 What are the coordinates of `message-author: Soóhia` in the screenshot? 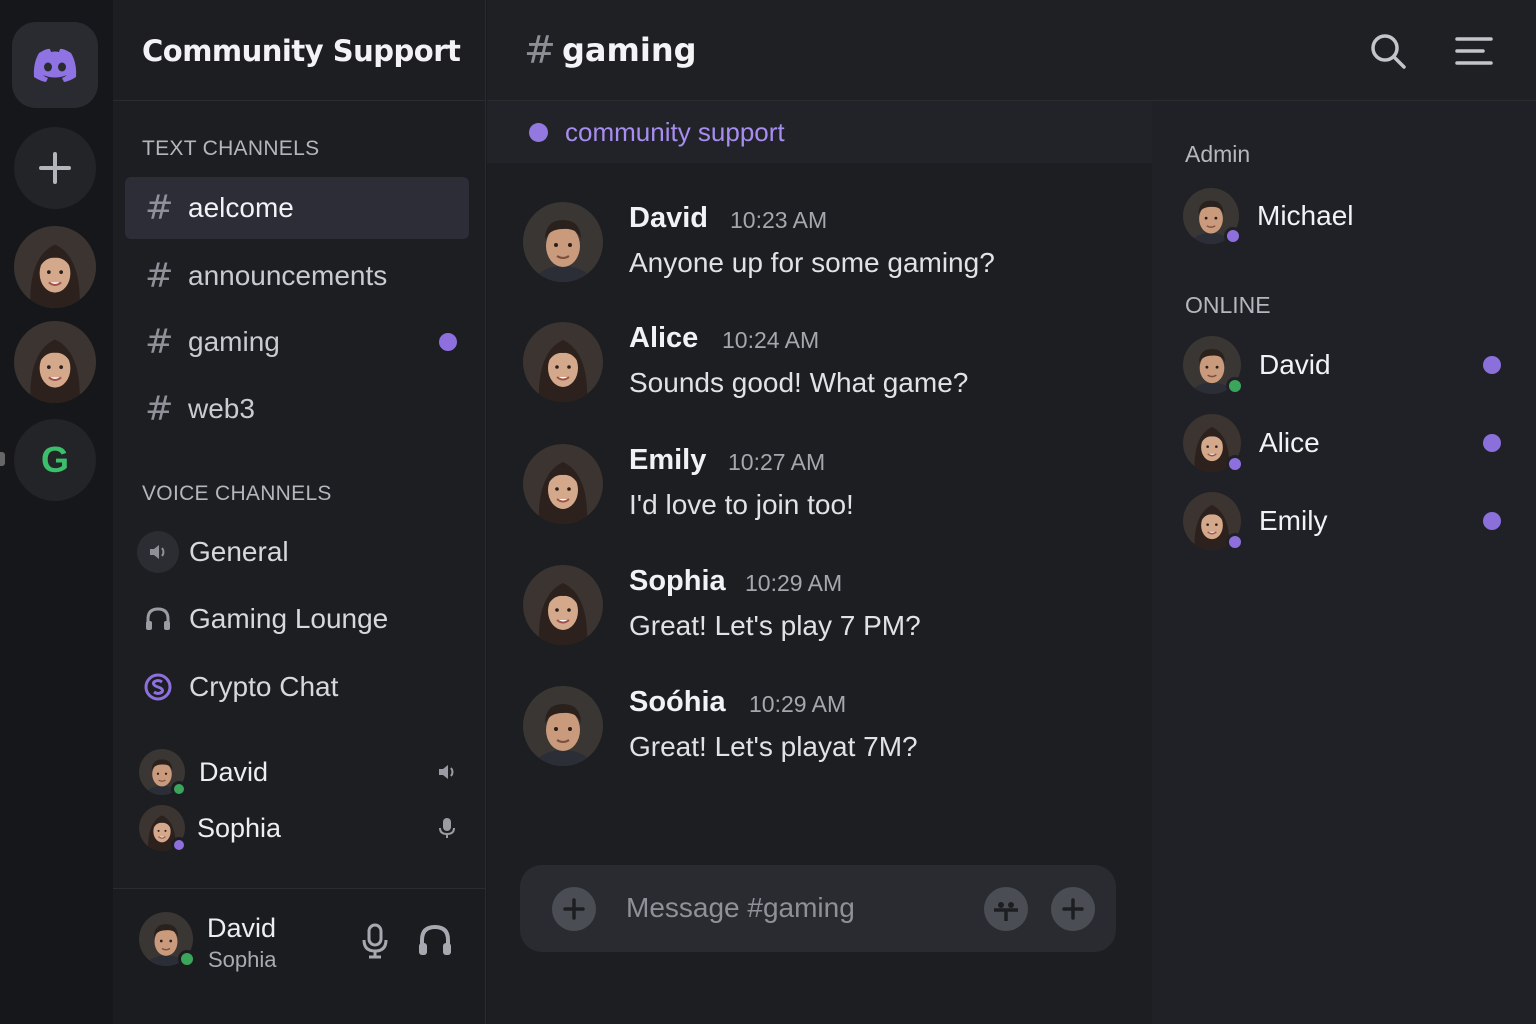 It's located at (677, 702).